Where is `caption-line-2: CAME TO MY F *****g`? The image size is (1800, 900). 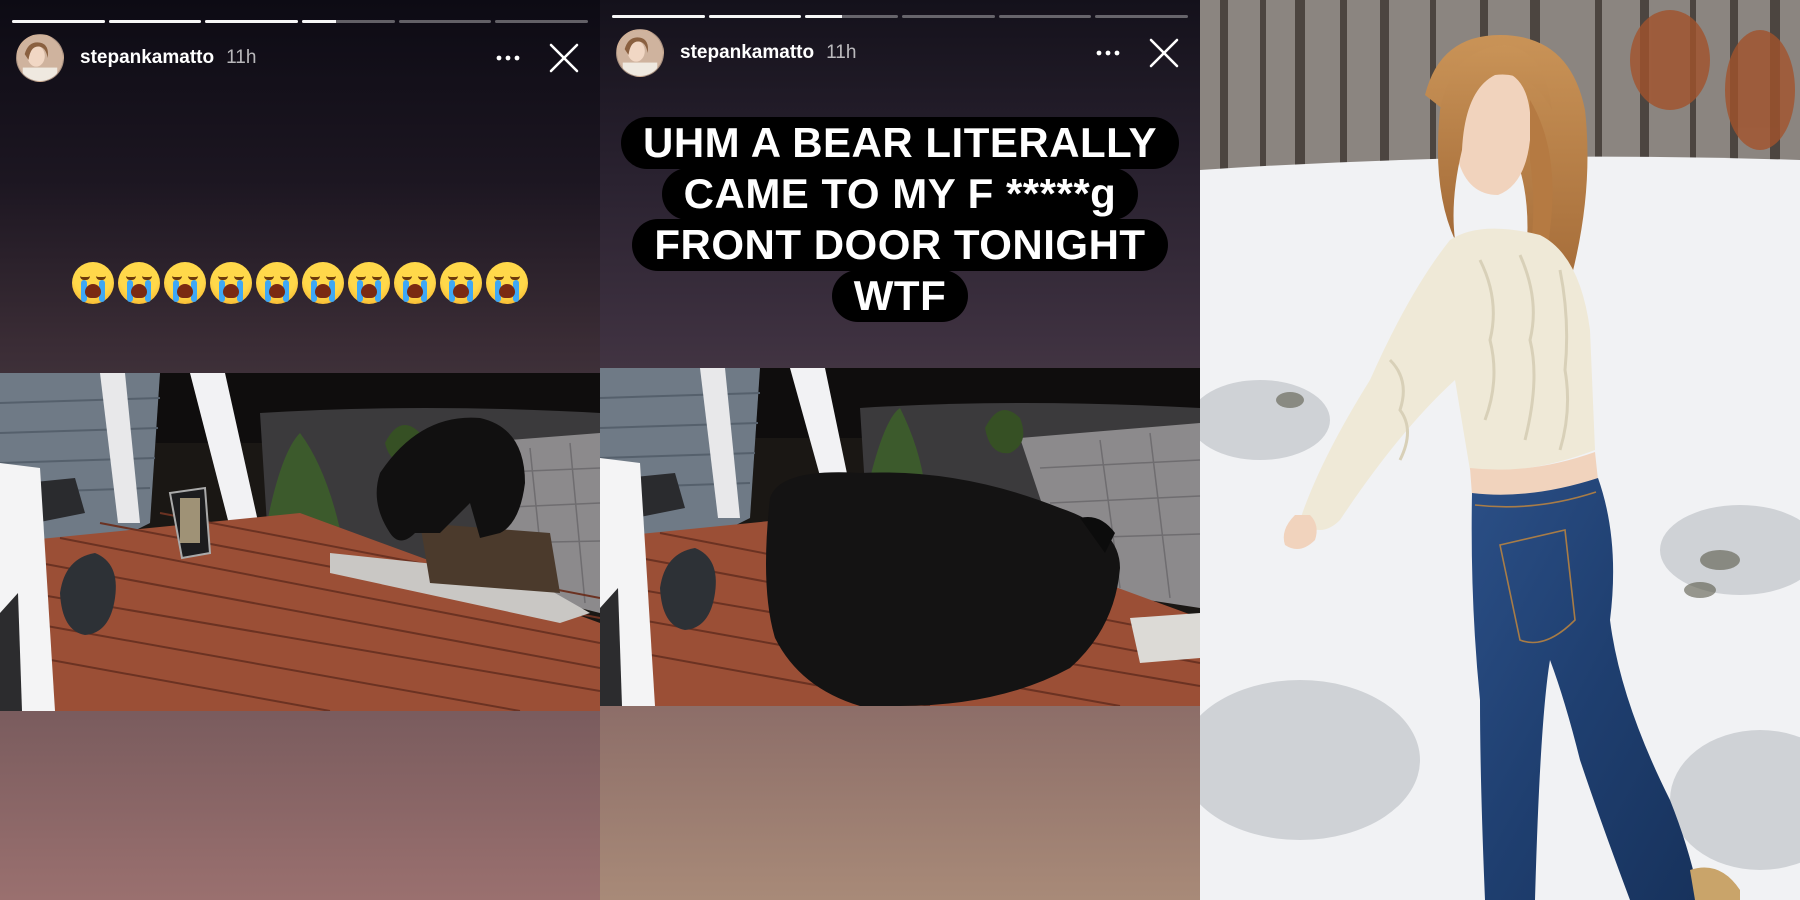 caption-line-2: CAME TO MY F *****g is located at coordinates (900, 194).